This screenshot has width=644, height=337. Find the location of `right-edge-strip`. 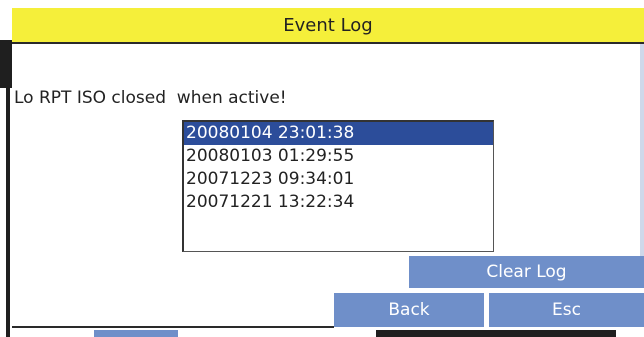

right-edge-strip is located at coordinates (642, 150).